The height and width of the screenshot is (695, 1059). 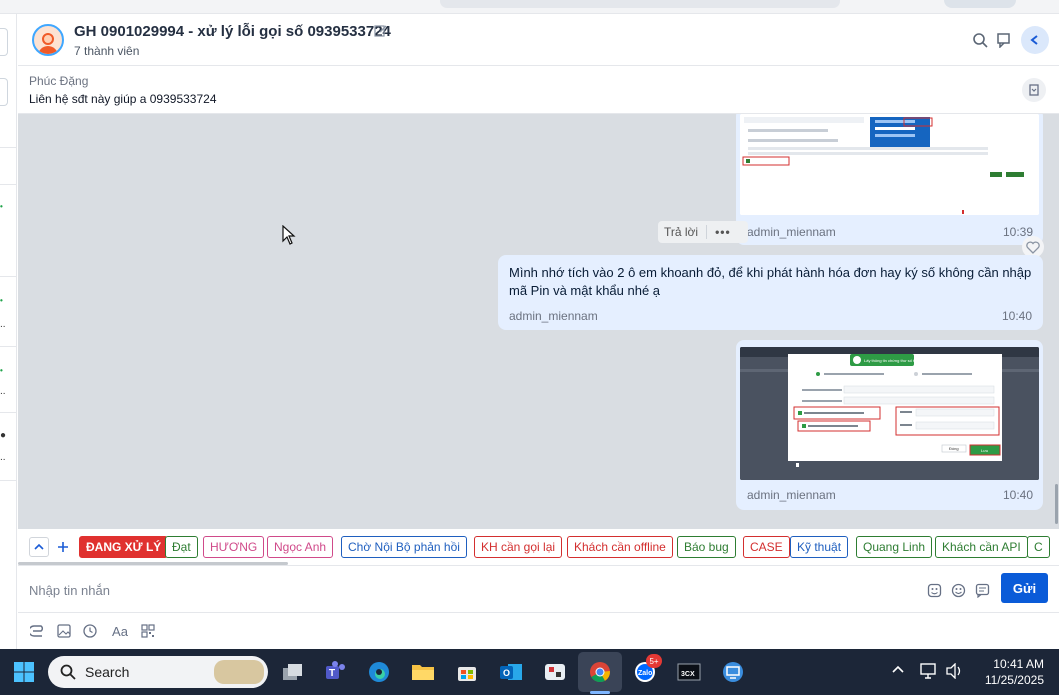 What do you see at coordinates (538, 589) in the screenshot?
I see `composer: Nhập tin nhắn Gửi` at bounding box center [538, 589].